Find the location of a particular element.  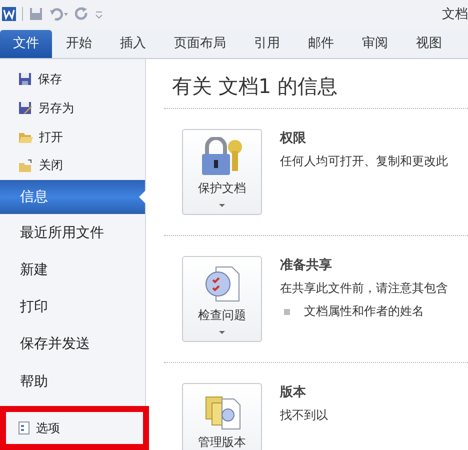

floppy-pencil-icon is located at coordinates (25, 108).